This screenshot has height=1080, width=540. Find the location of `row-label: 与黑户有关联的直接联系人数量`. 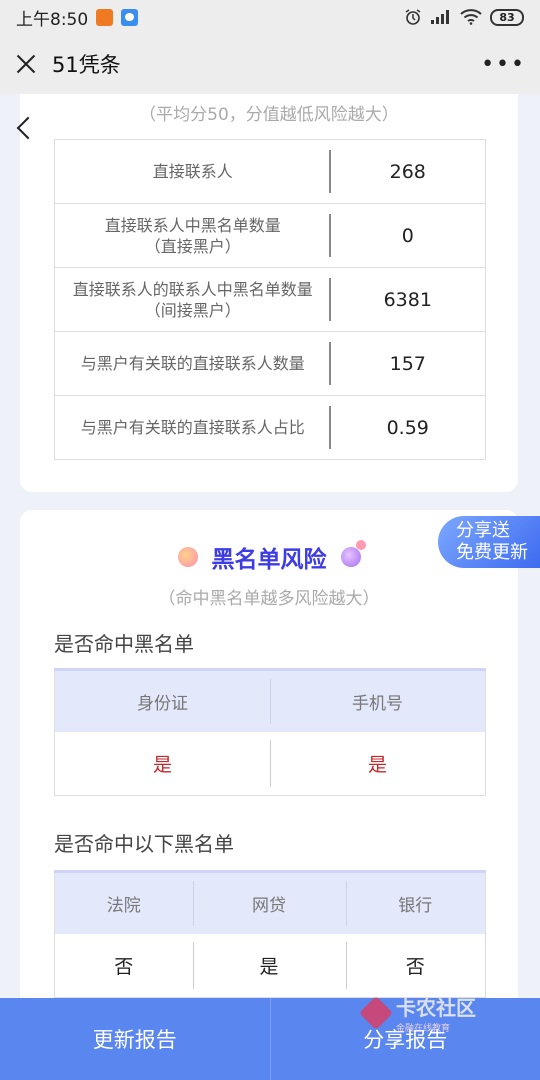

row-label: 与黑户有关联的直接联系人数量 is located at coordinates (192, 363).